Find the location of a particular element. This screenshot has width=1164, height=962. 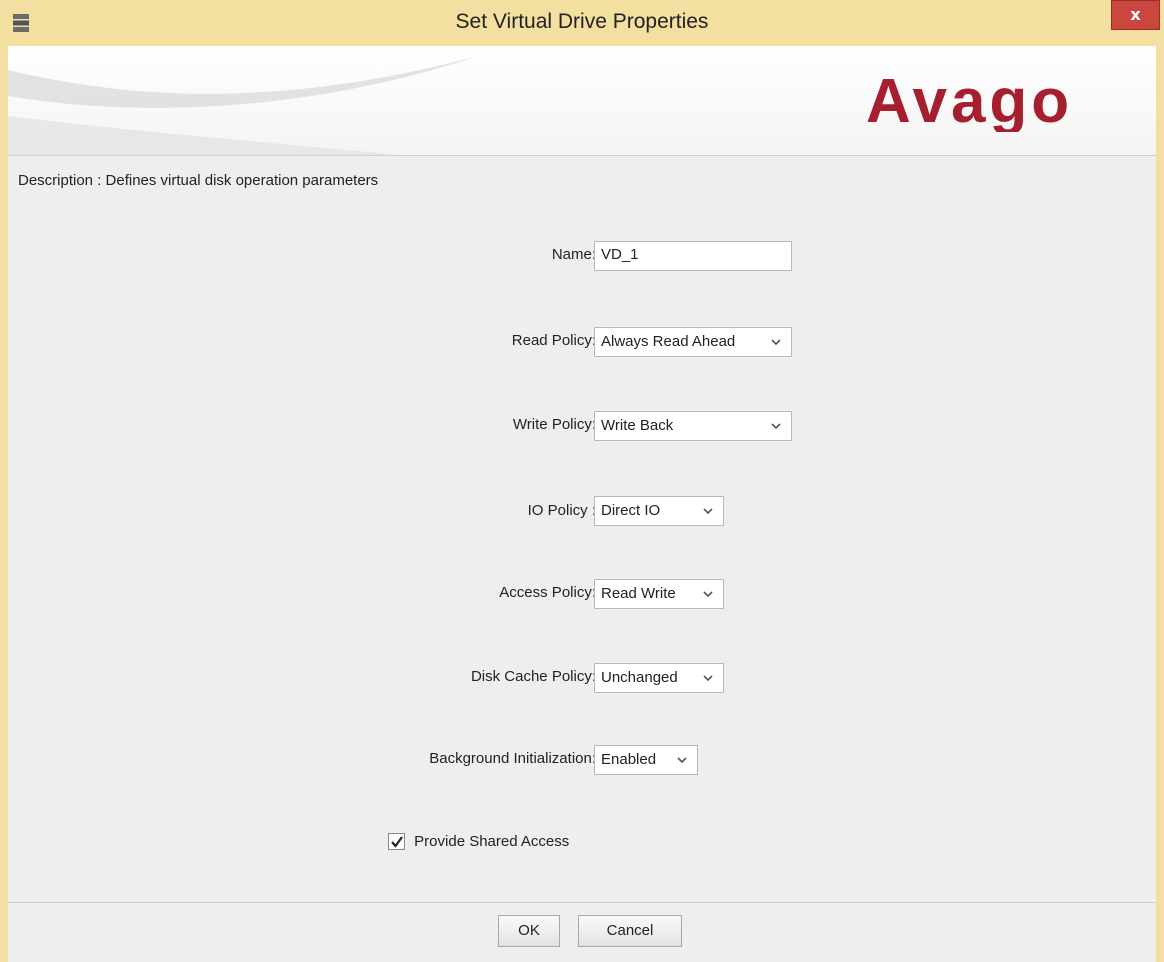

write-policy-value: Write Back is located at coordinates (637, 425).